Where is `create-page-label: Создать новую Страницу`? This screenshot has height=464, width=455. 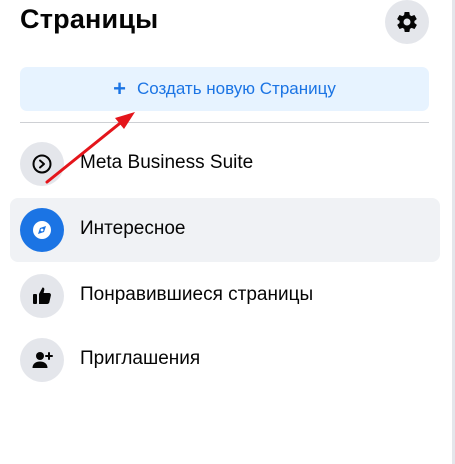 create-page-label: Создать новую Страницу is located at coordinates (236, 88).